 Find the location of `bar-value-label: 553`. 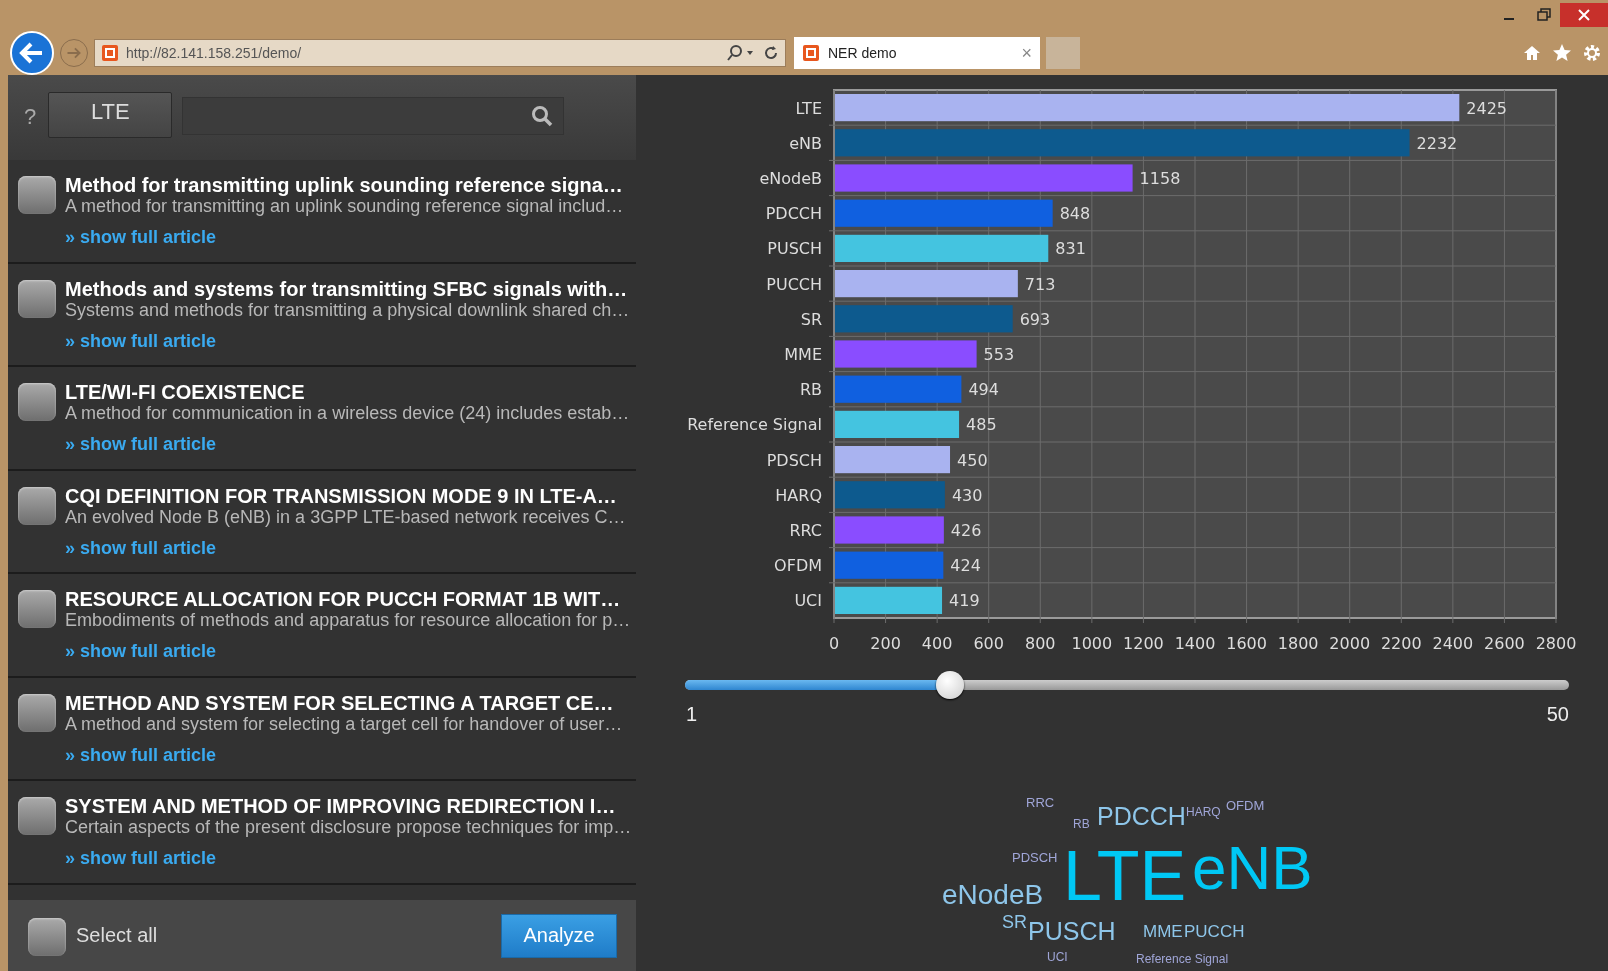

bar-value-label: 553 is located at coordinates (999, 354).